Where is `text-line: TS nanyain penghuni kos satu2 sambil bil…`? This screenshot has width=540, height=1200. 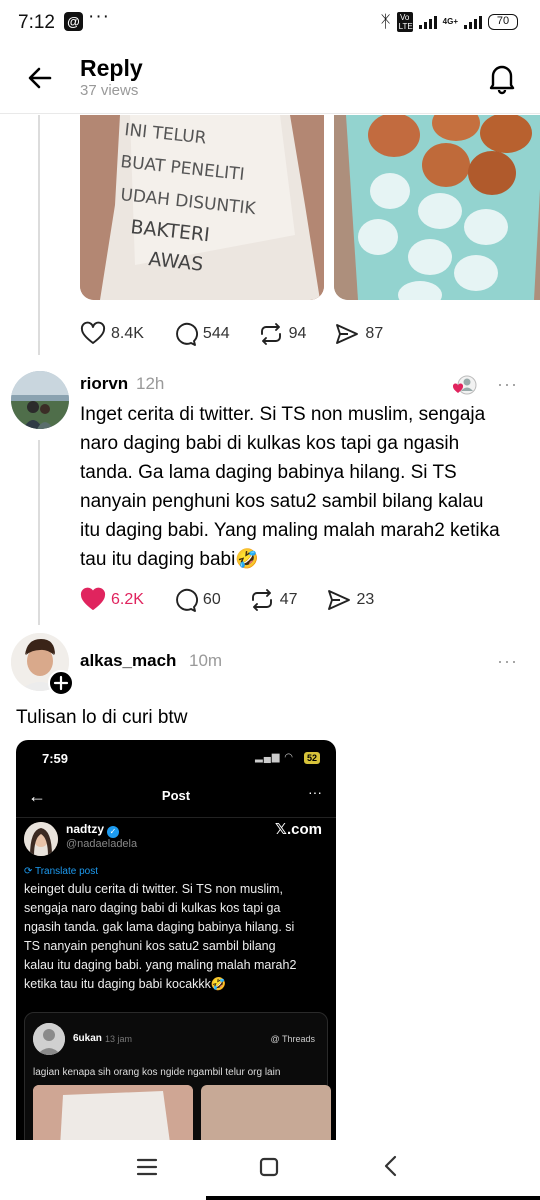 text-line: TS nanyain penghuni kos satu2 sambil bil… is located at coordinates (150, 946).